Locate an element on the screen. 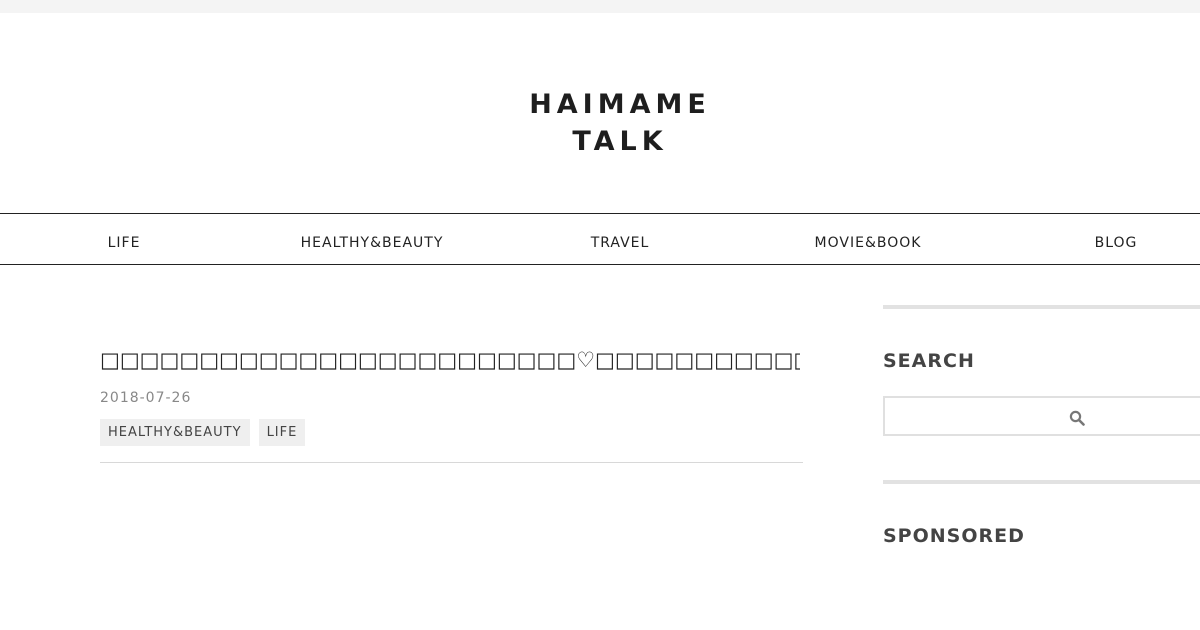  sponsored-heading: SPONSORED is located at coordinates (954, 536).